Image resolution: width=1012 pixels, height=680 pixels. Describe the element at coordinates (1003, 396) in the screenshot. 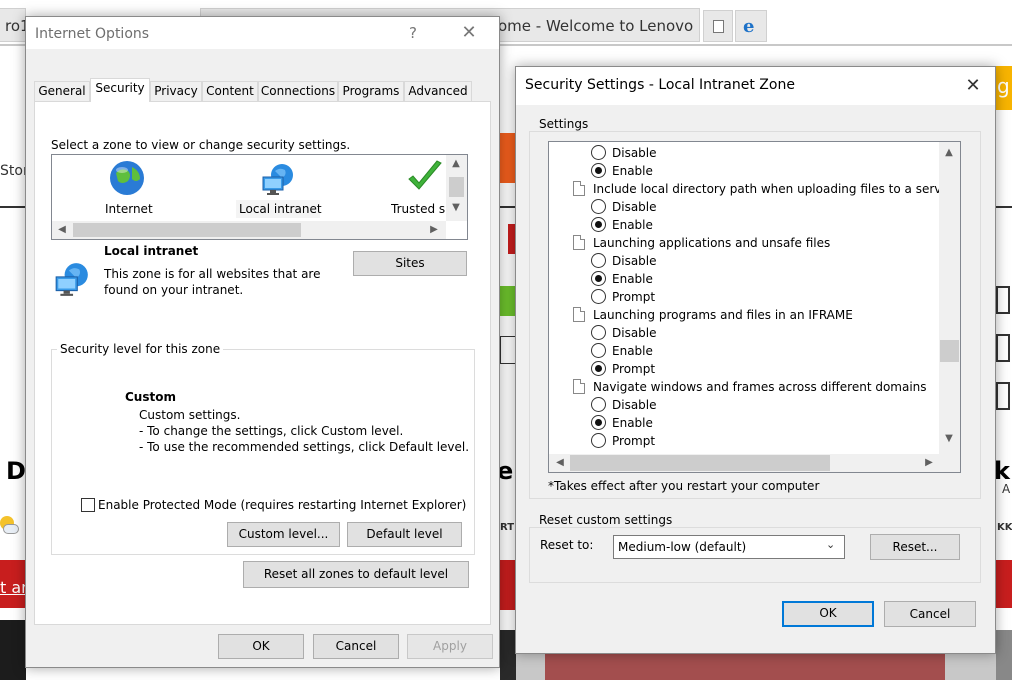

I see `page-field` at that location.